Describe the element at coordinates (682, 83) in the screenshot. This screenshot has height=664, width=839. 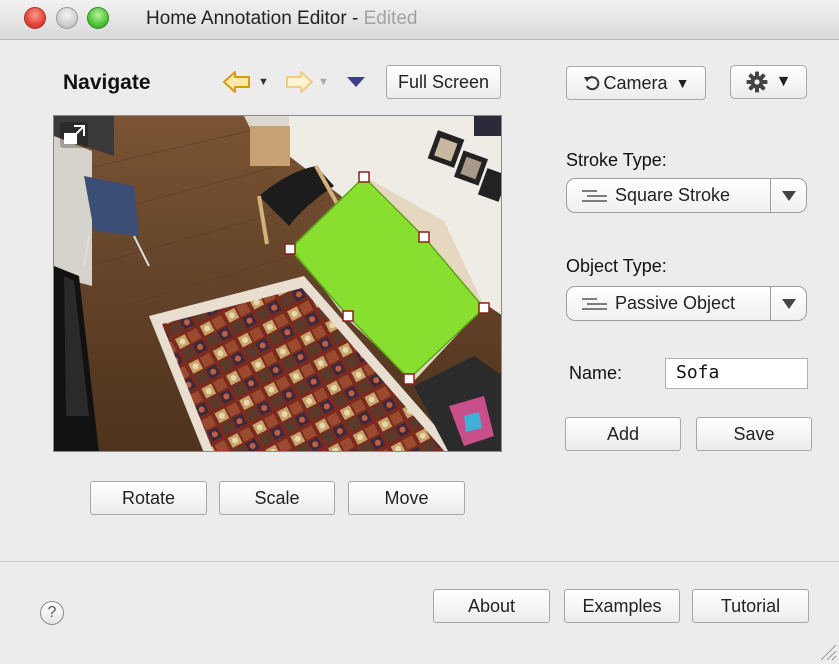
I see `camera-dropdown-icon: ▼` at that location.